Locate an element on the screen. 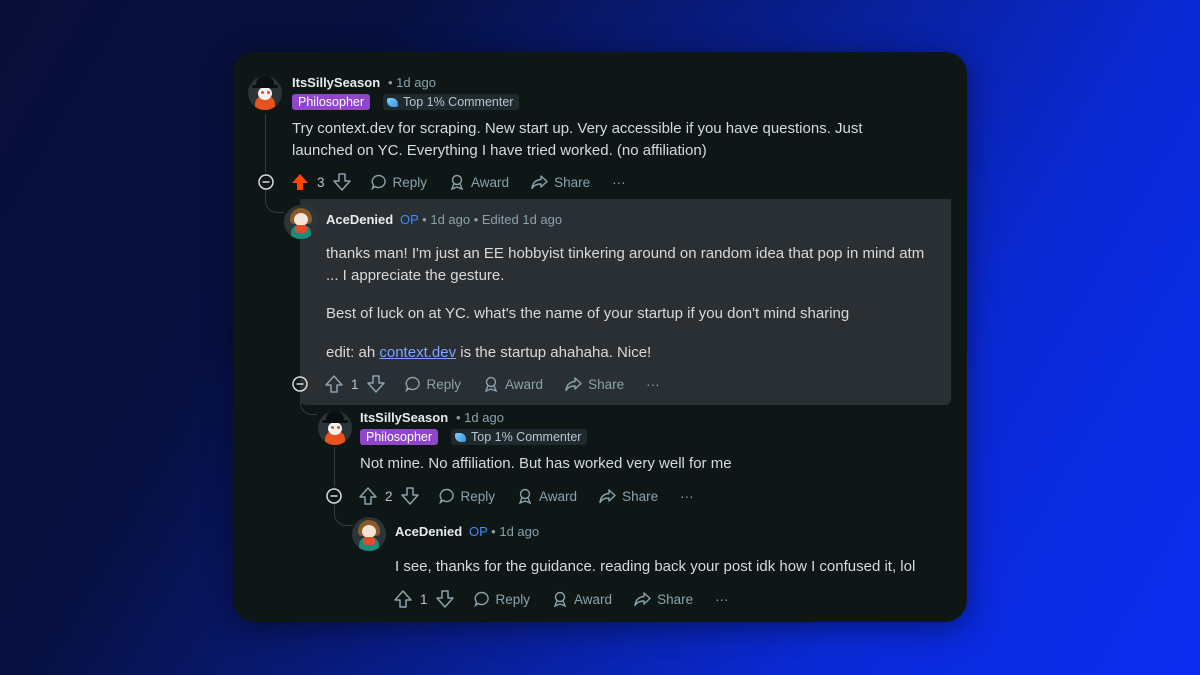 This screenshot has width=1200, height=675. comment-actions: 3 Reply Award Share ··· is located at coordinates (469, 182).